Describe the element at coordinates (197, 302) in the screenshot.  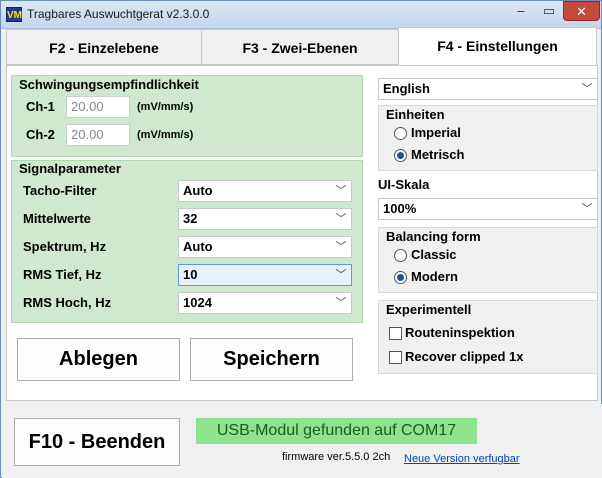
I see `rms-high-value: 1024` at that location.